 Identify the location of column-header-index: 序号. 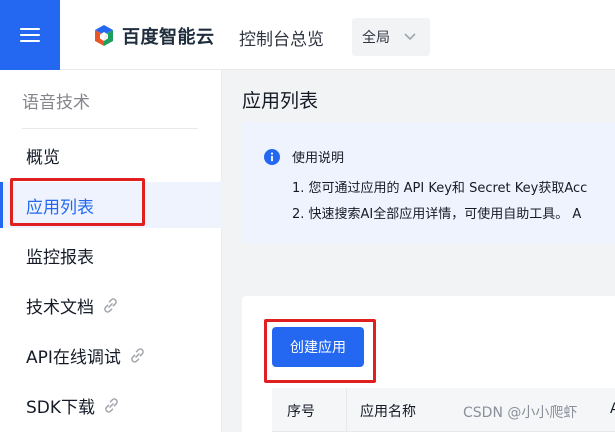
(301, 412).